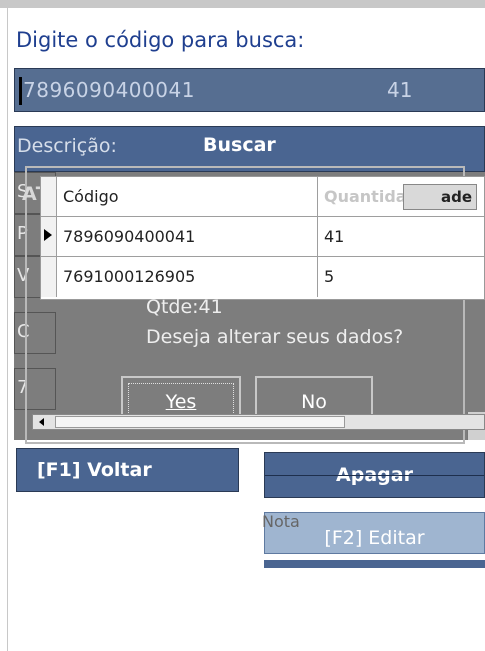 The height and width of the screenshot is (651, 485). Describe the element at coordinates (184, 307) in the screenshot. I see `dialog-message-qty: Qtde:41` at that location.